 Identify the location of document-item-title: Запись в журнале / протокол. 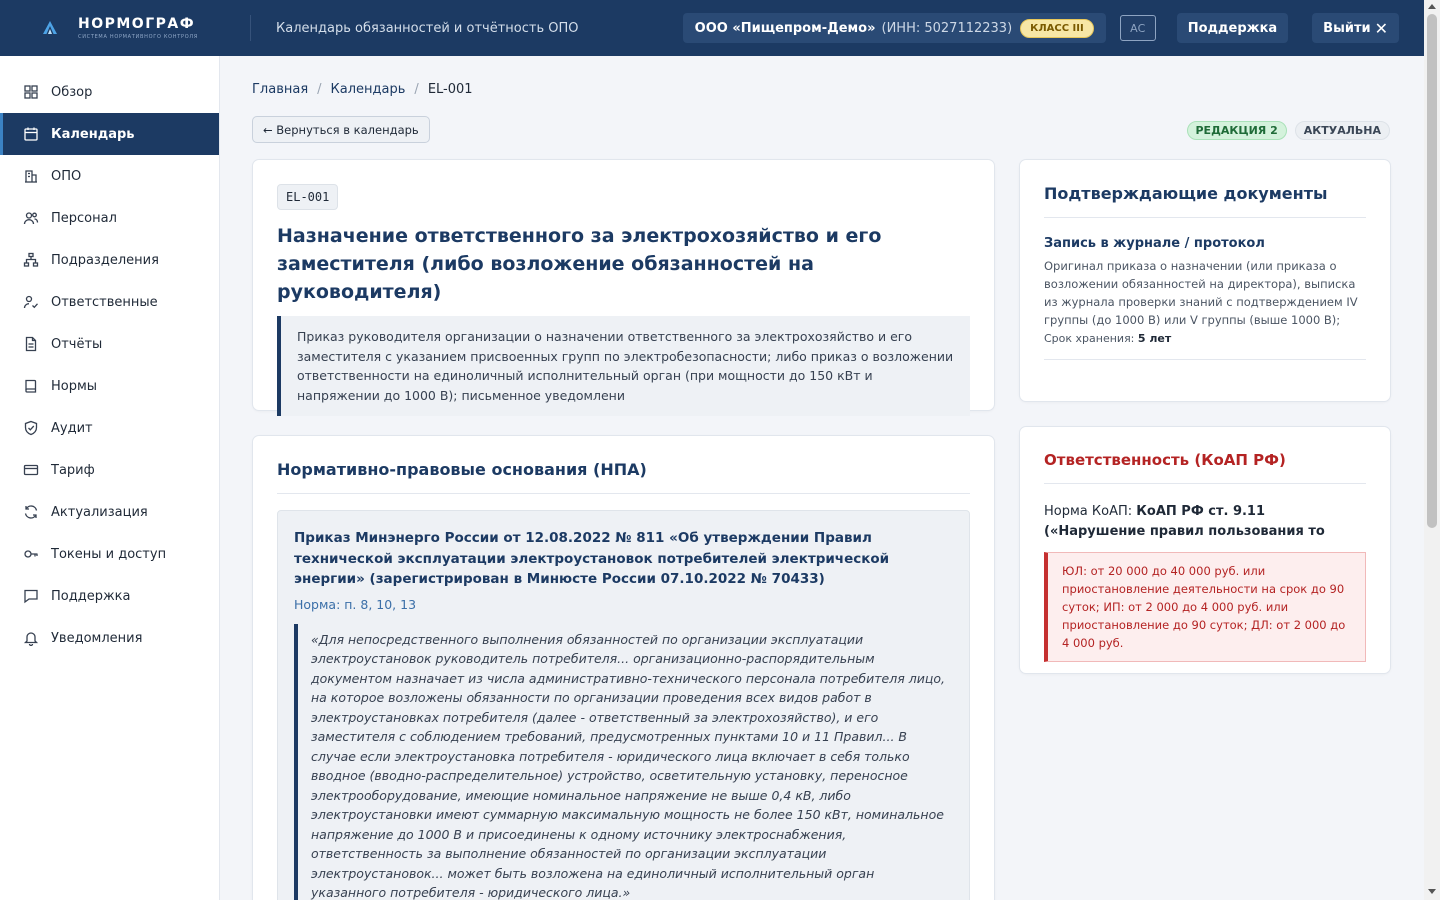
(1154, 243).